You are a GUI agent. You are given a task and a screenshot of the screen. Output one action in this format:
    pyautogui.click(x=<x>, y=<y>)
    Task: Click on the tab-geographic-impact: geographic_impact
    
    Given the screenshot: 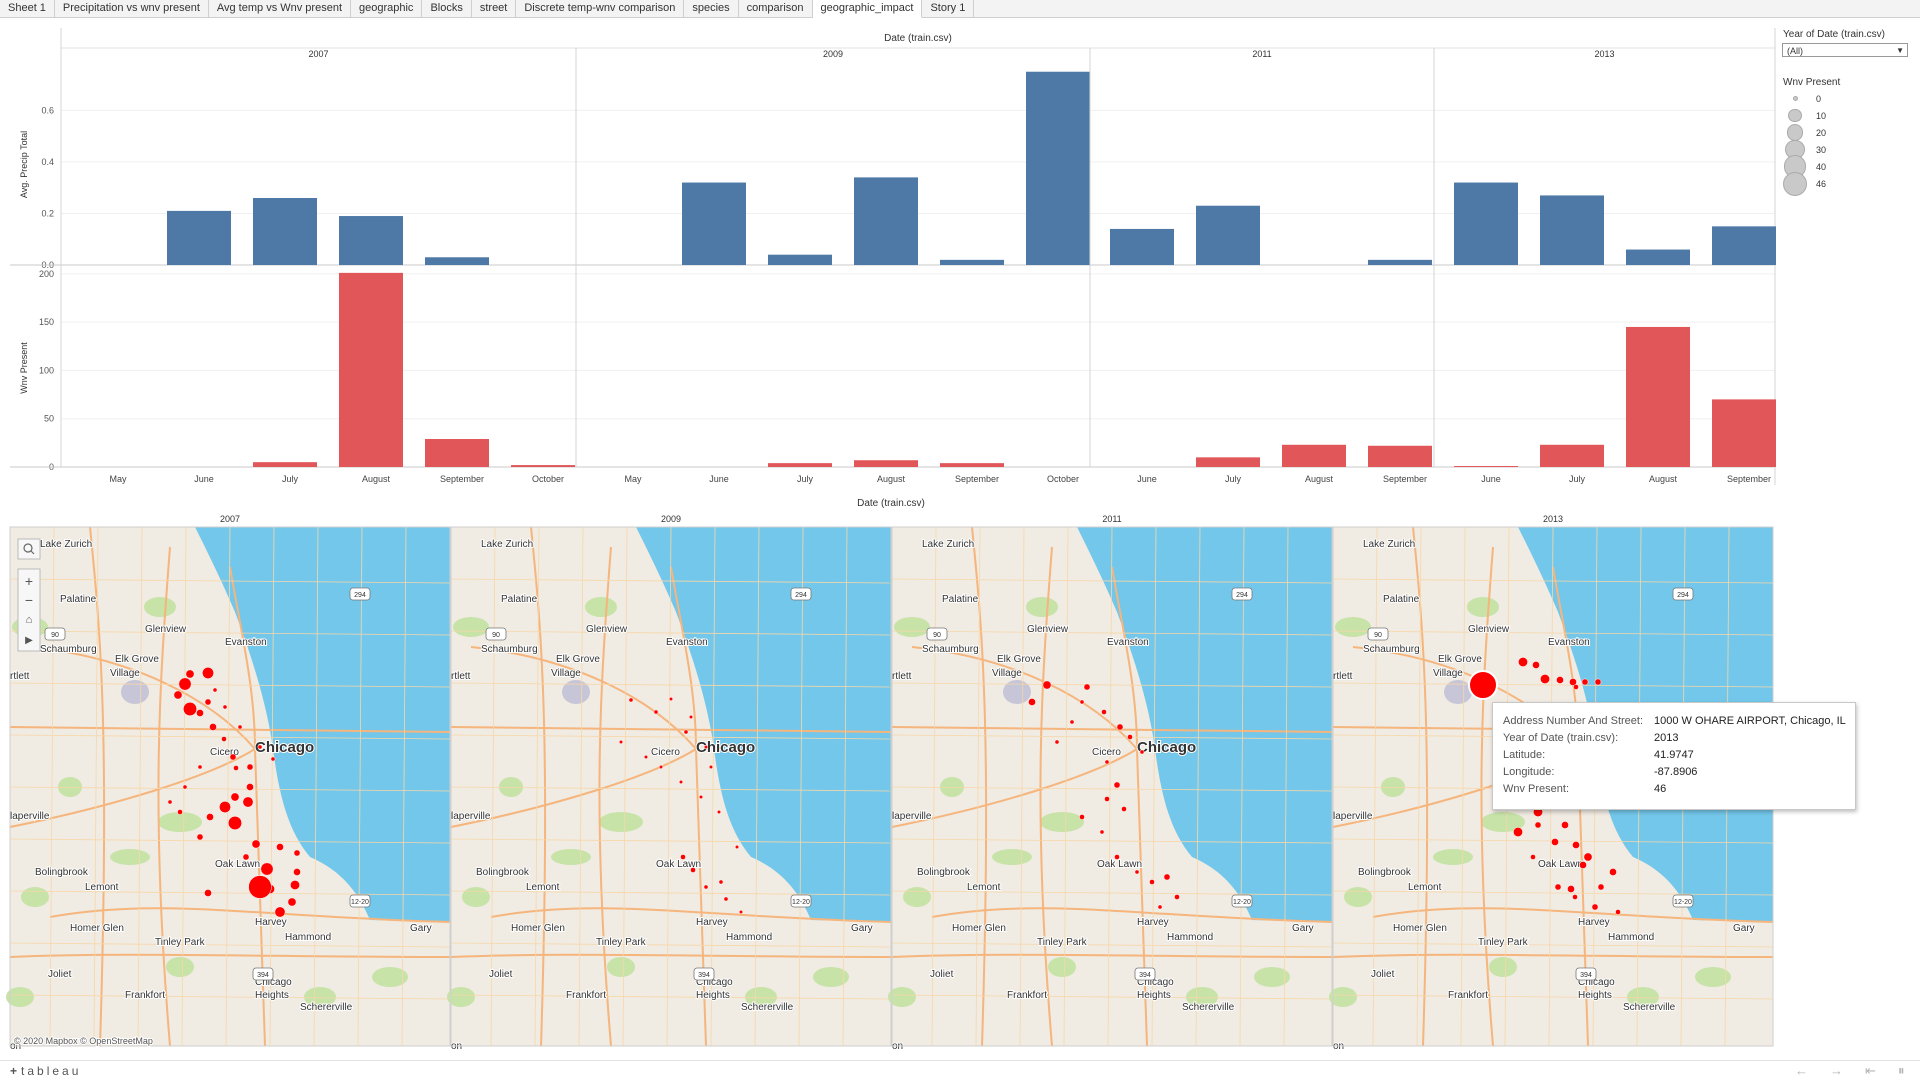 What is the action you would take?
    pyautogui.click(x=867, y=9)
    